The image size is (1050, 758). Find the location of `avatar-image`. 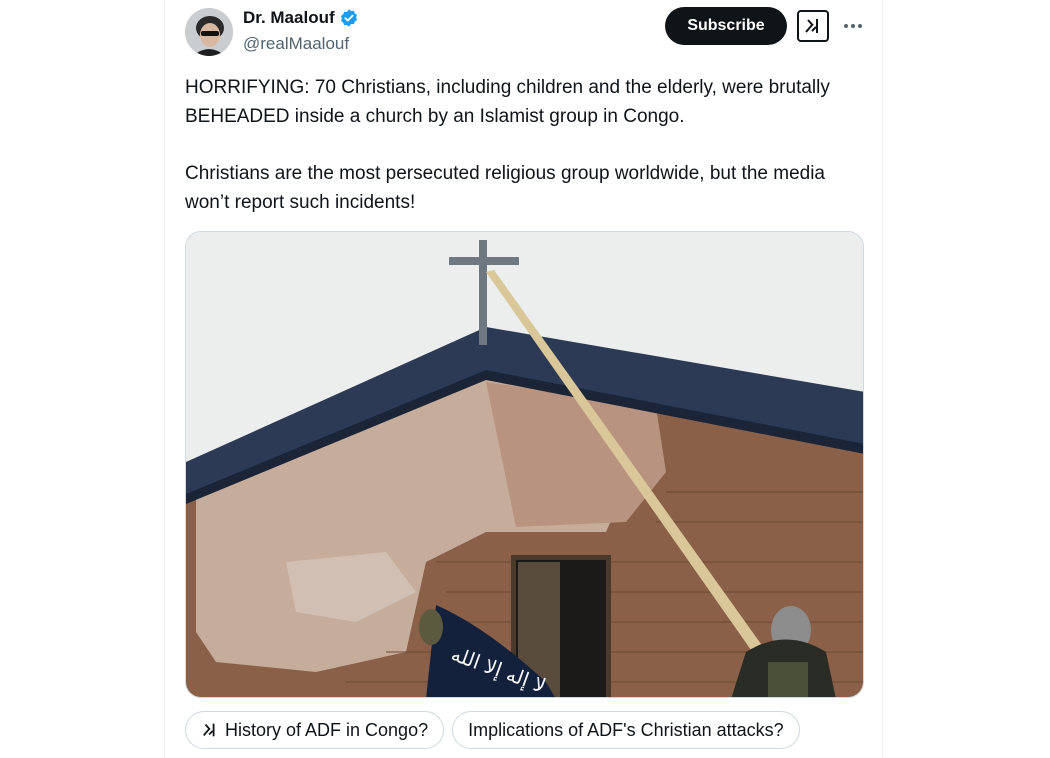

avatar-image is located at coordinates (209, 32).